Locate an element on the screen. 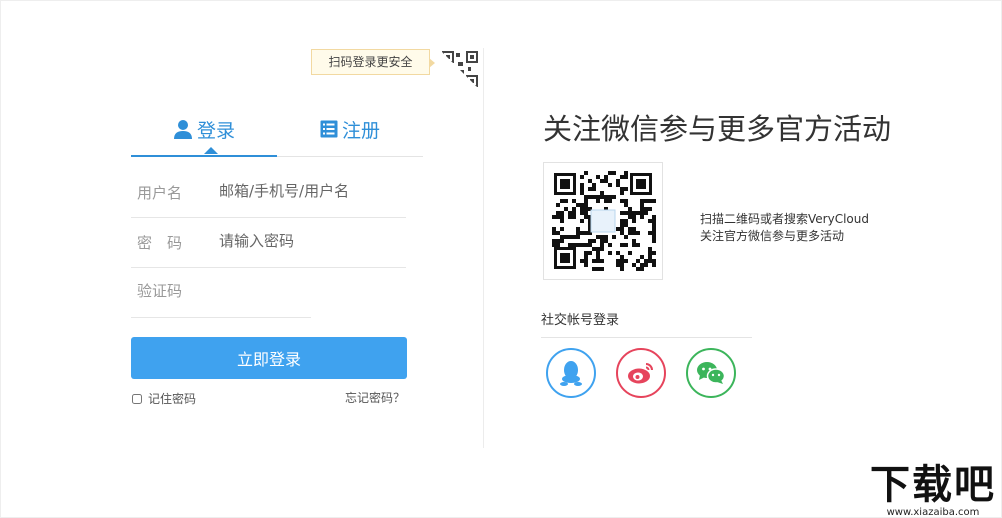 This screenshot has width=1002, height=518. qr-description: 扫描二维码或者搜索VeryCloud 关注官方微信参与更多活动 is located at coordinates (784, 228).